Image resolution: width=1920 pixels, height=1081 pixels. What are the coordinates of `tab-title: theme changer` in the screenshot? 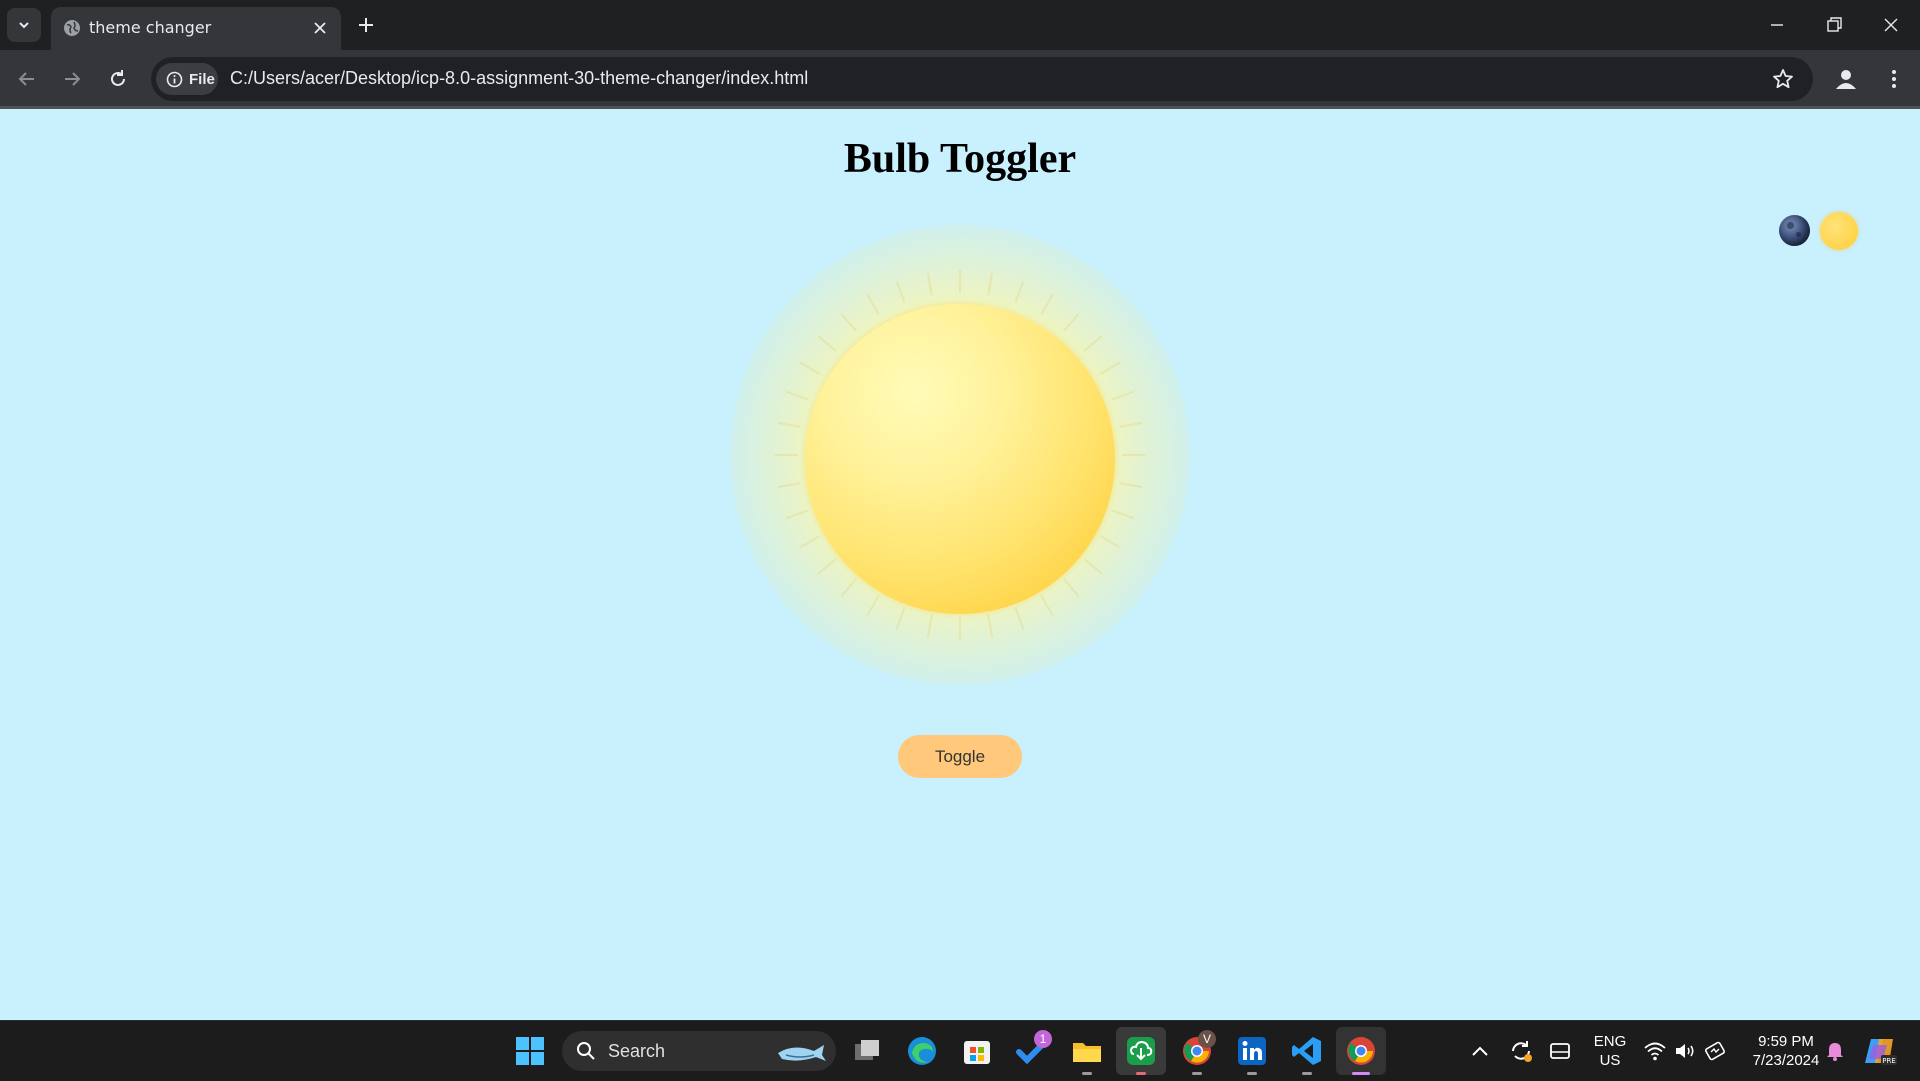 It's located at (150, 27).